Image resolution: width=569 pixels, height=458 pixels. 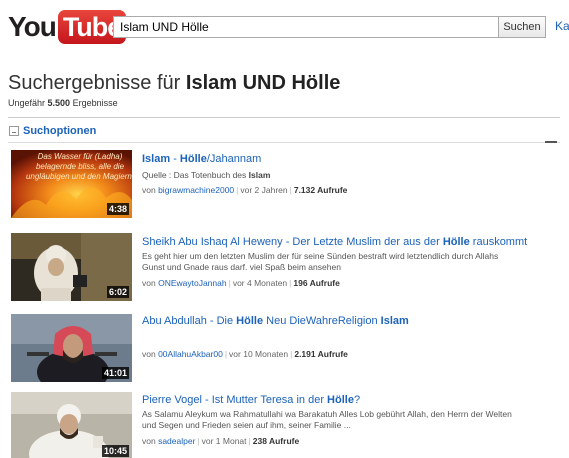 What do you see at coordinates (522, 27) in the screenshot?
I see `search-button: Suchen` at bounding box center [522, 27].